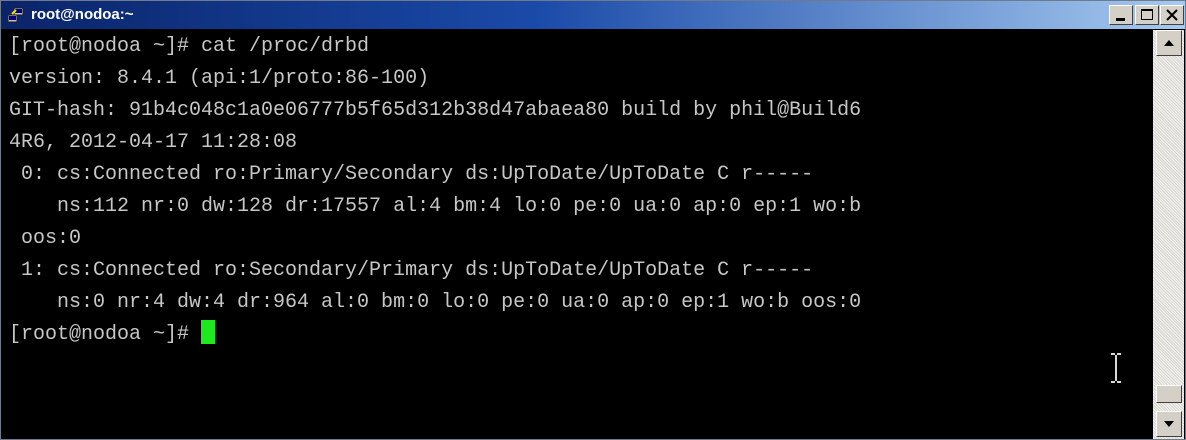  What do you see at coordinates (1168, 234) in the screenshot?
I see `vertical-scrollbar` at bounding box center [1168, 234].